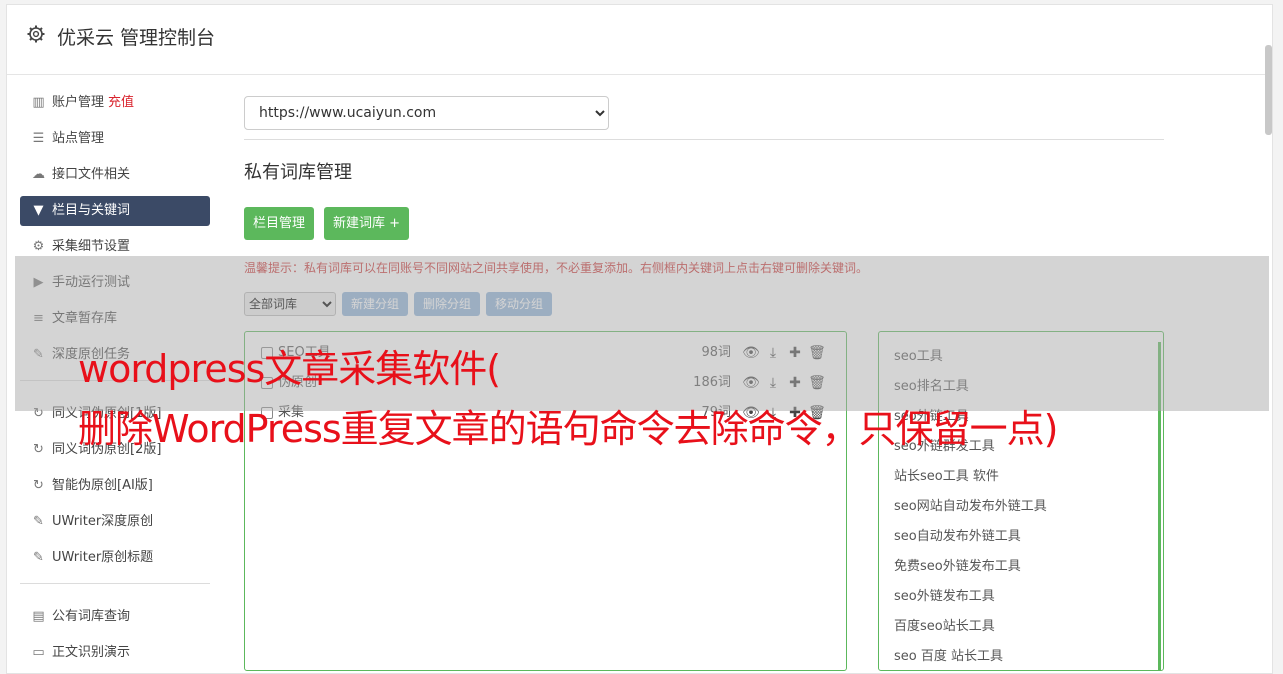 The image size is (1283, 674). I want to click on sidebar-item-uwriter-deep: ✎ UWriter深度原创, so click(115, 522).